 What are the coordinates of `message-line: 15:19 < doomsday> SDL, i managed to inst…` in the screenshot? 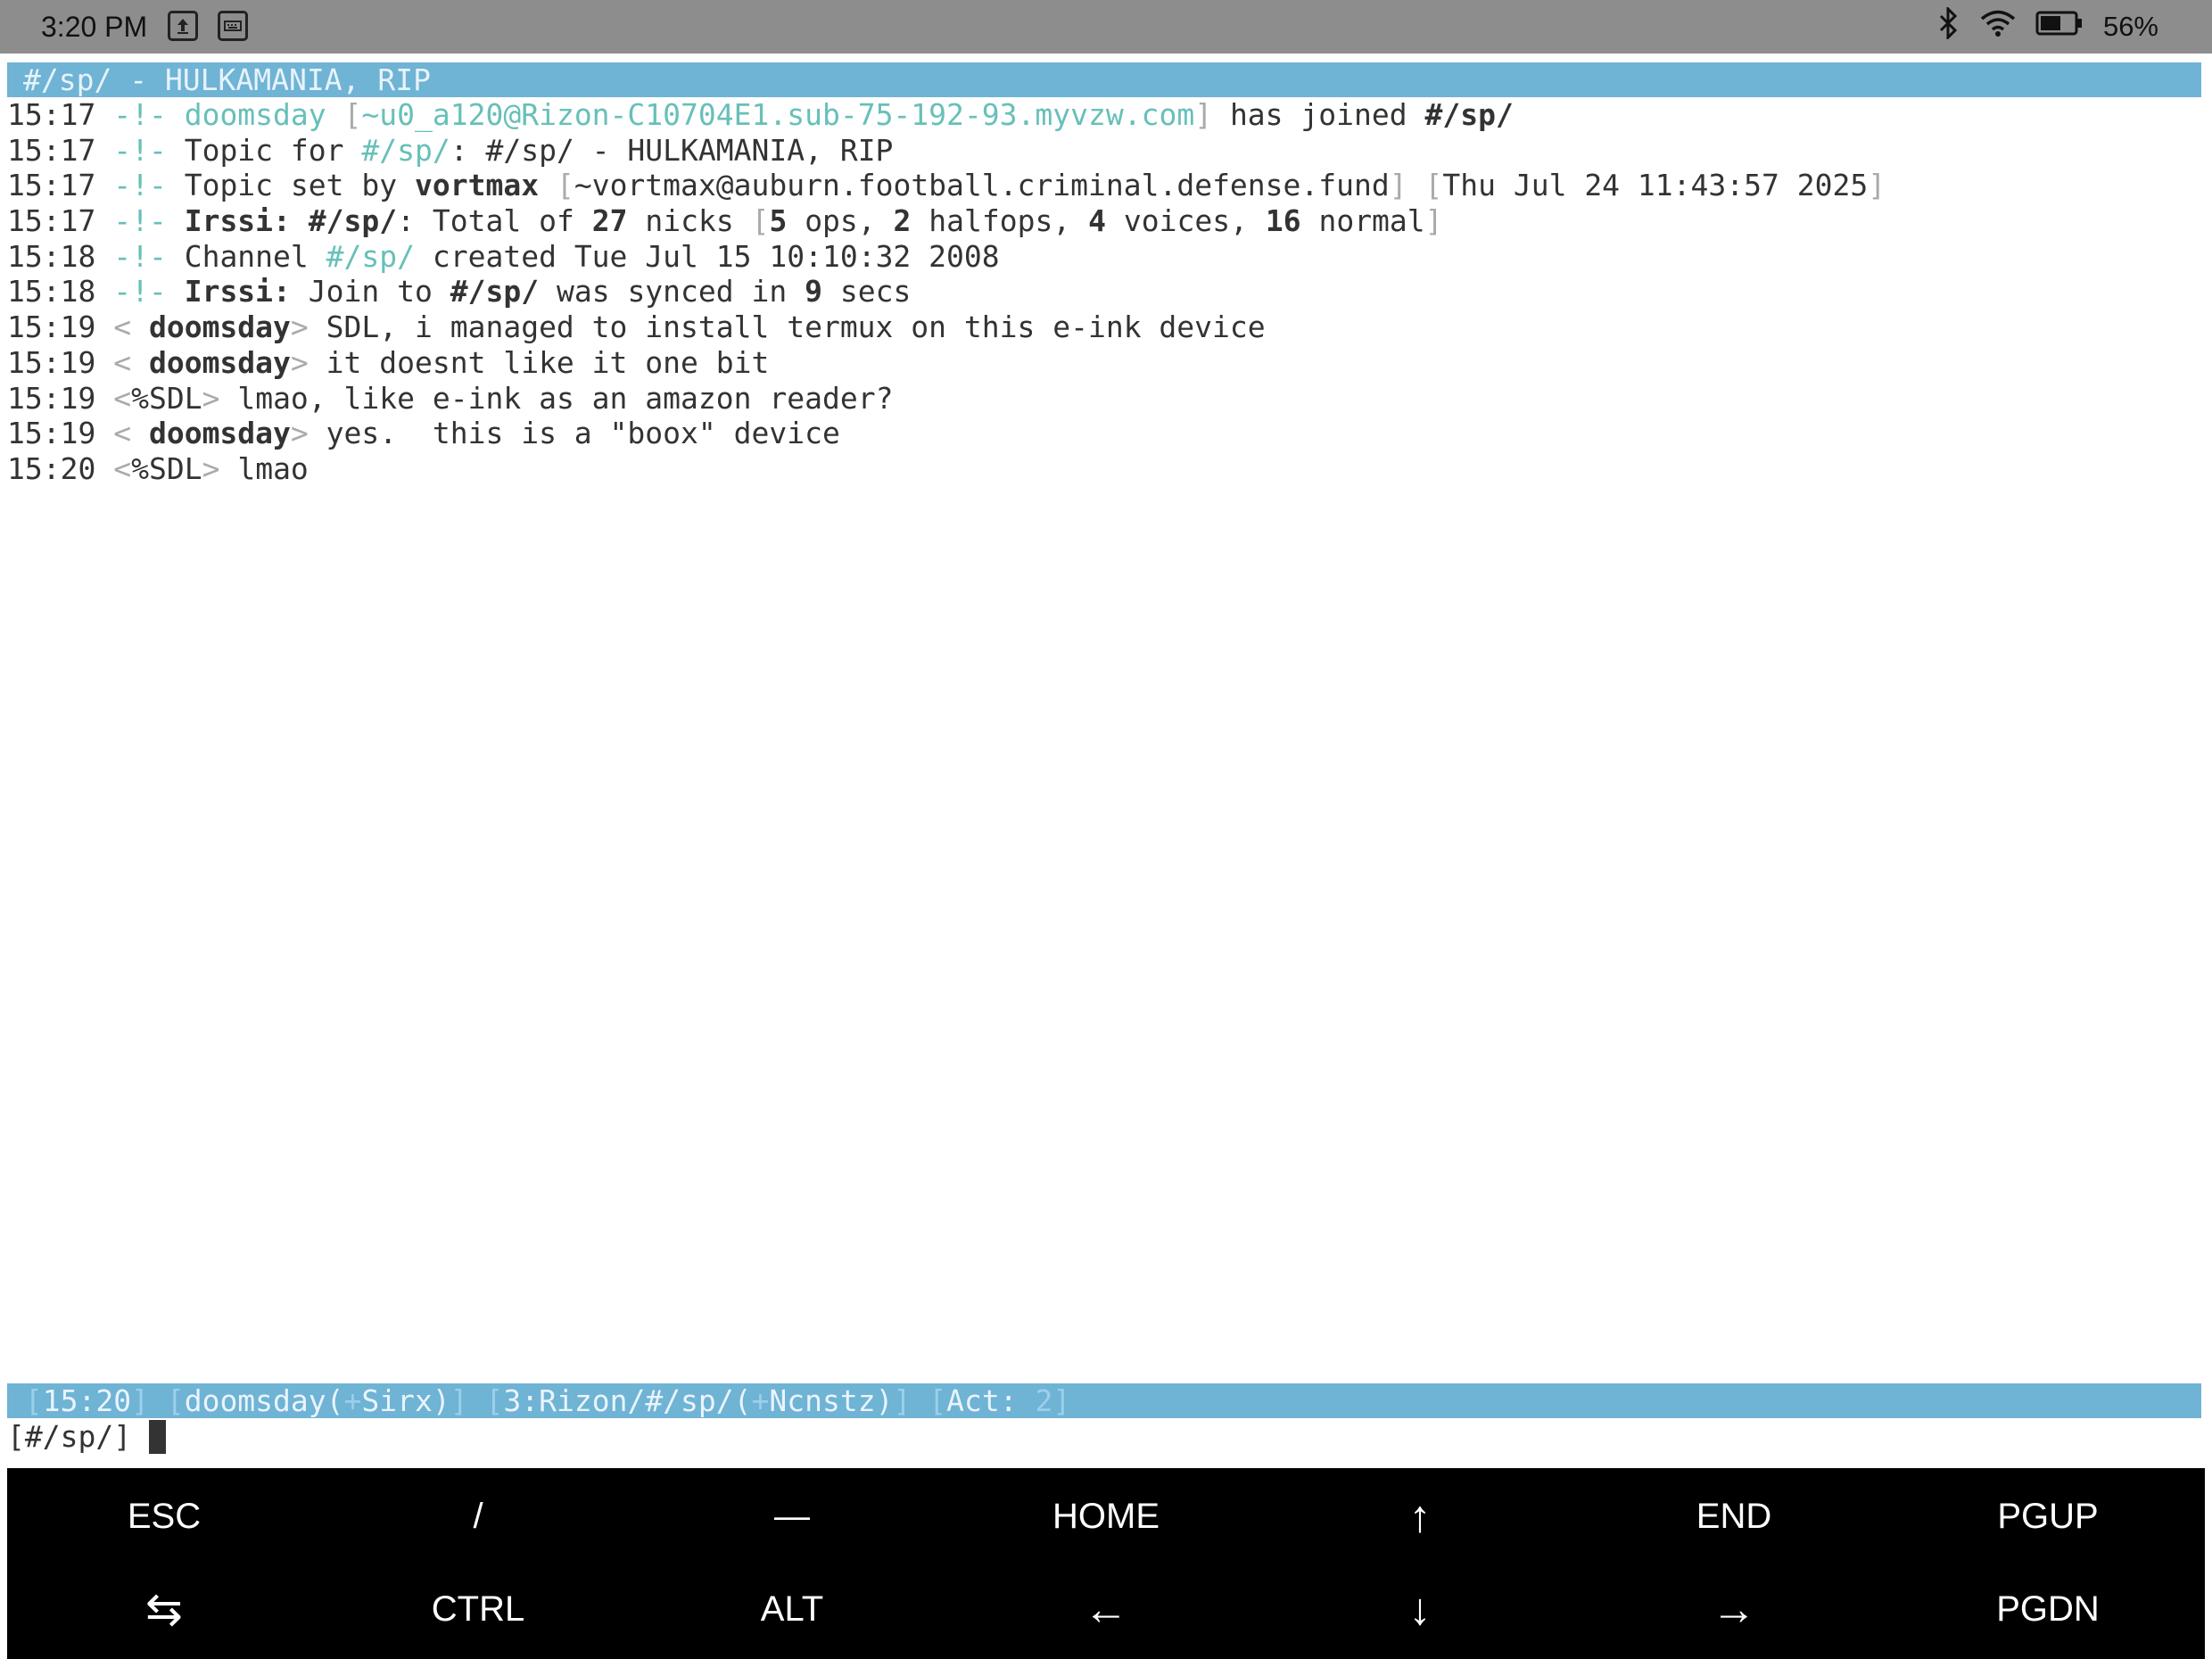 It's located at (636, 327).